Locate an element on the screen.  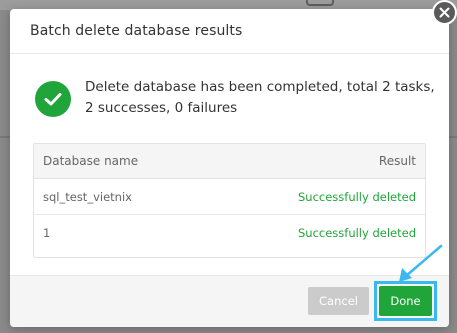
column-database-name: Database name is located at coordinates (91, 161).